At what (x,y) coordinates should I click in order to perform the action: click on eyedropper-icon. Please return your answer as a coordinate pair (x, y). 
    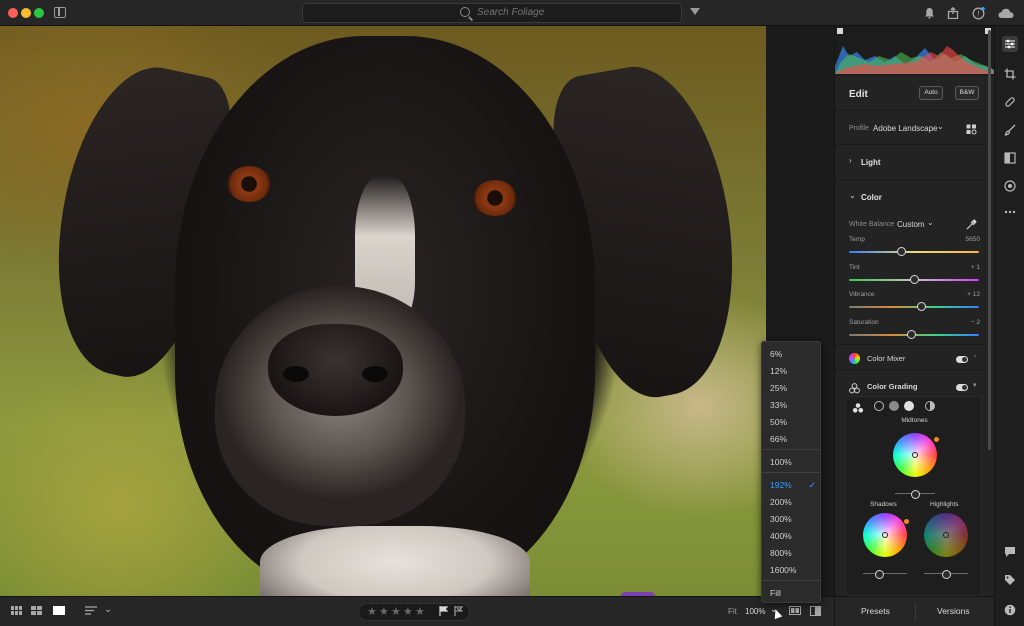
    Looking at the image, I should click on (971, 226).